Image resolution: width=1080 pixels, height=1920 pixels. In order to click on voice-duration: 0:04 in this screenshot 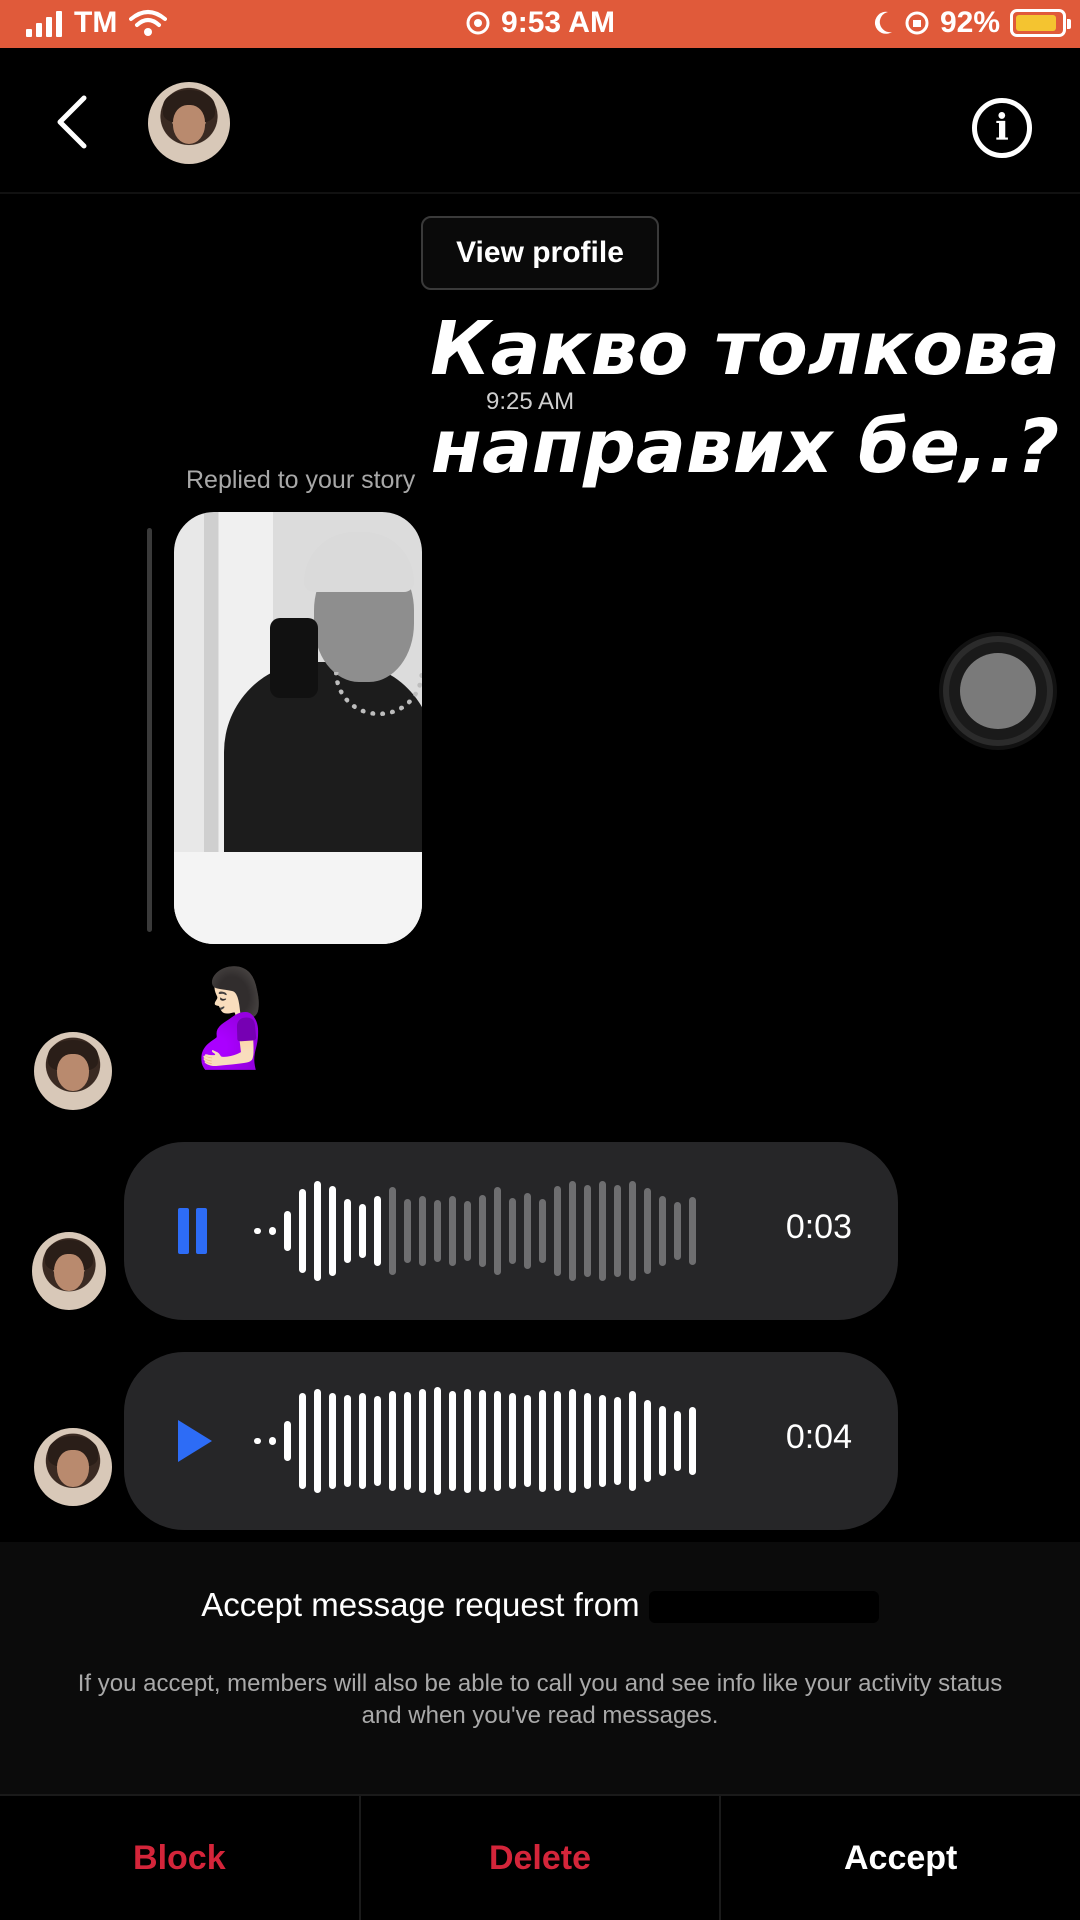, I will do `click(818, 1437)`.